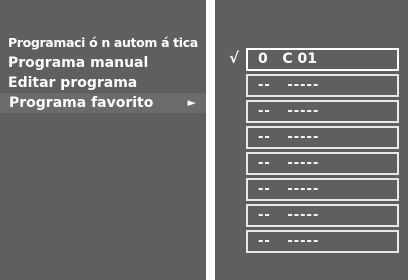 The width and height of the screenshot is (408, 280). I want to click on menu-item-auto-programming: Programaci ó n autom á tica, so click(106, 43).